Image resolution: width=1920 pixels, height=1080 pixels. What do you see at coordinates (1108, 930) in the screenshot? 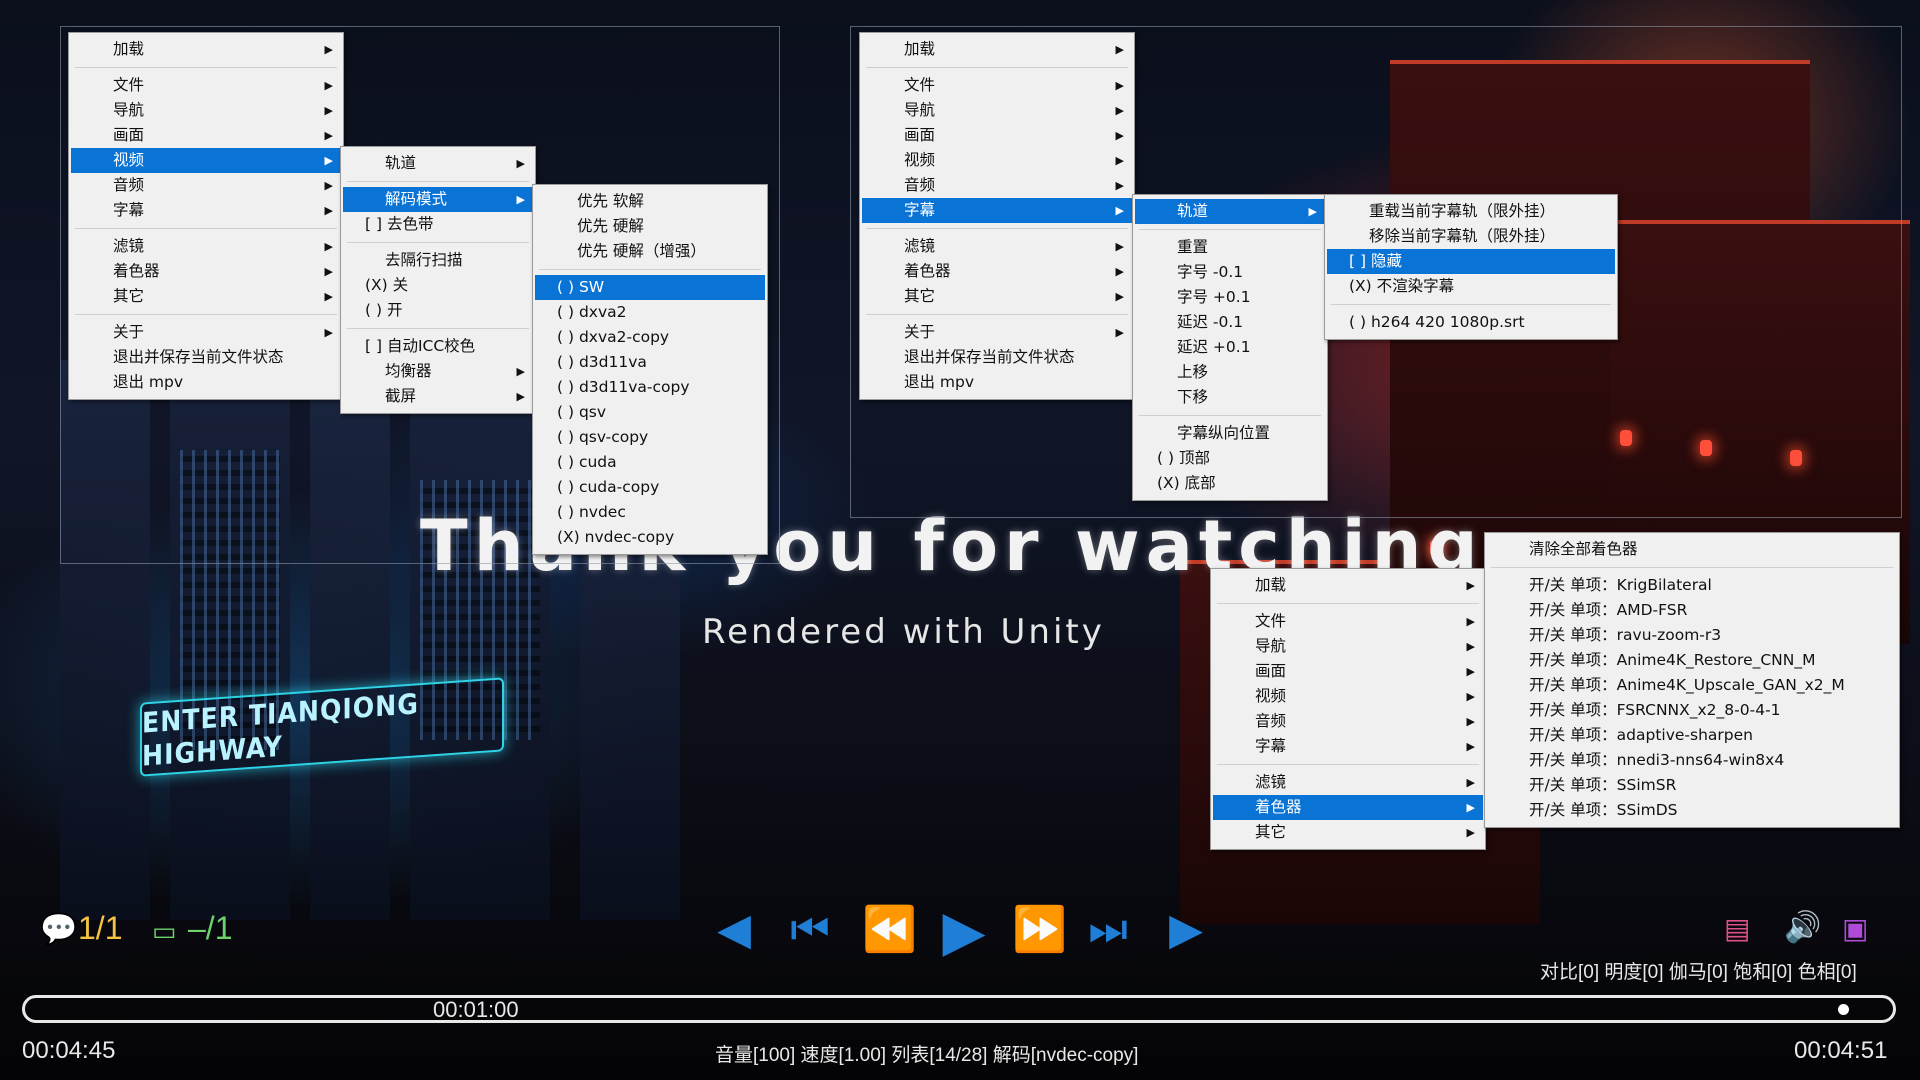
I see `playlist-next-icon: ⏭` at bounding box center [1108, 930].